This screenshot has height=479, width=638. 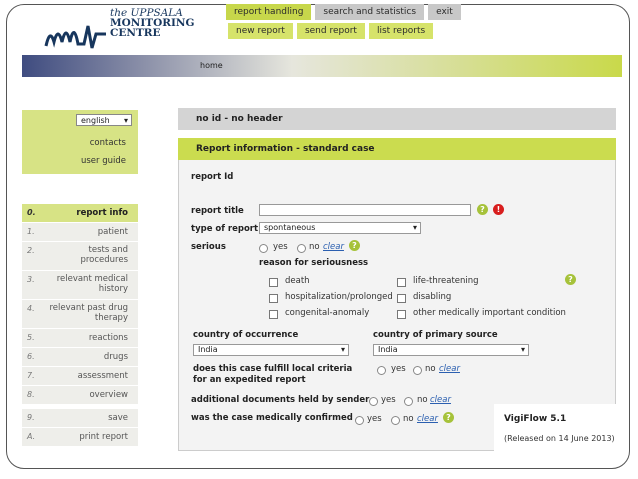 I want to click on menu-item-print-report: A. print report, so click(x=80, y=437).